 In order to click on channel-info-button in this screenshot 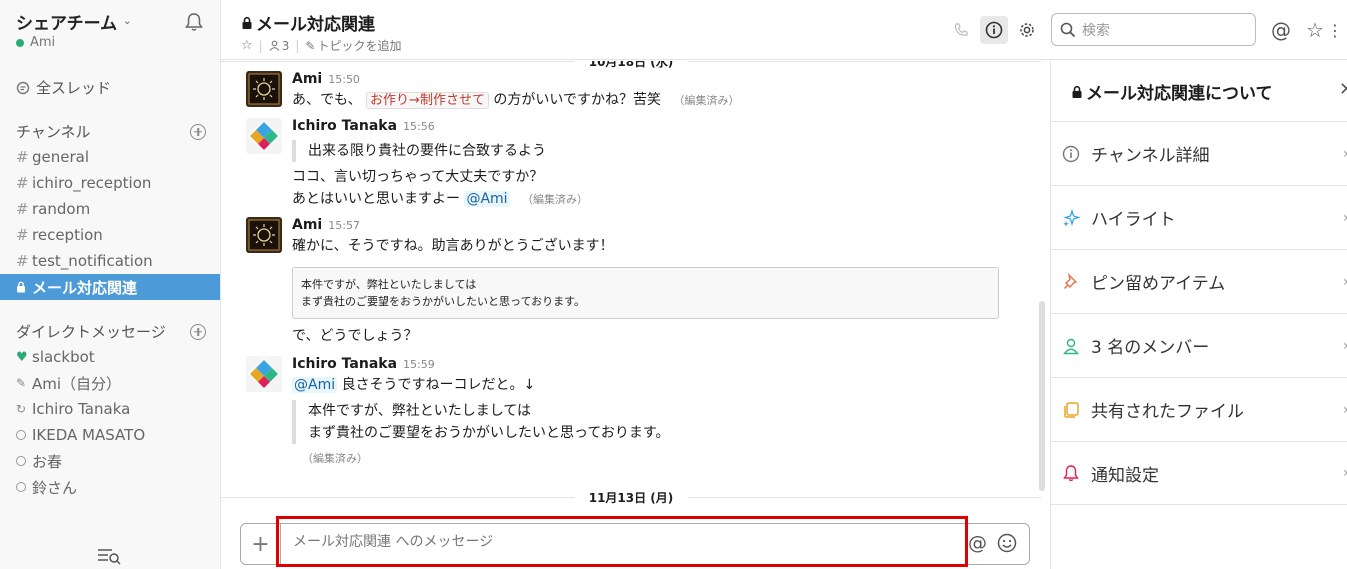, I will do `click(994, 30)`.